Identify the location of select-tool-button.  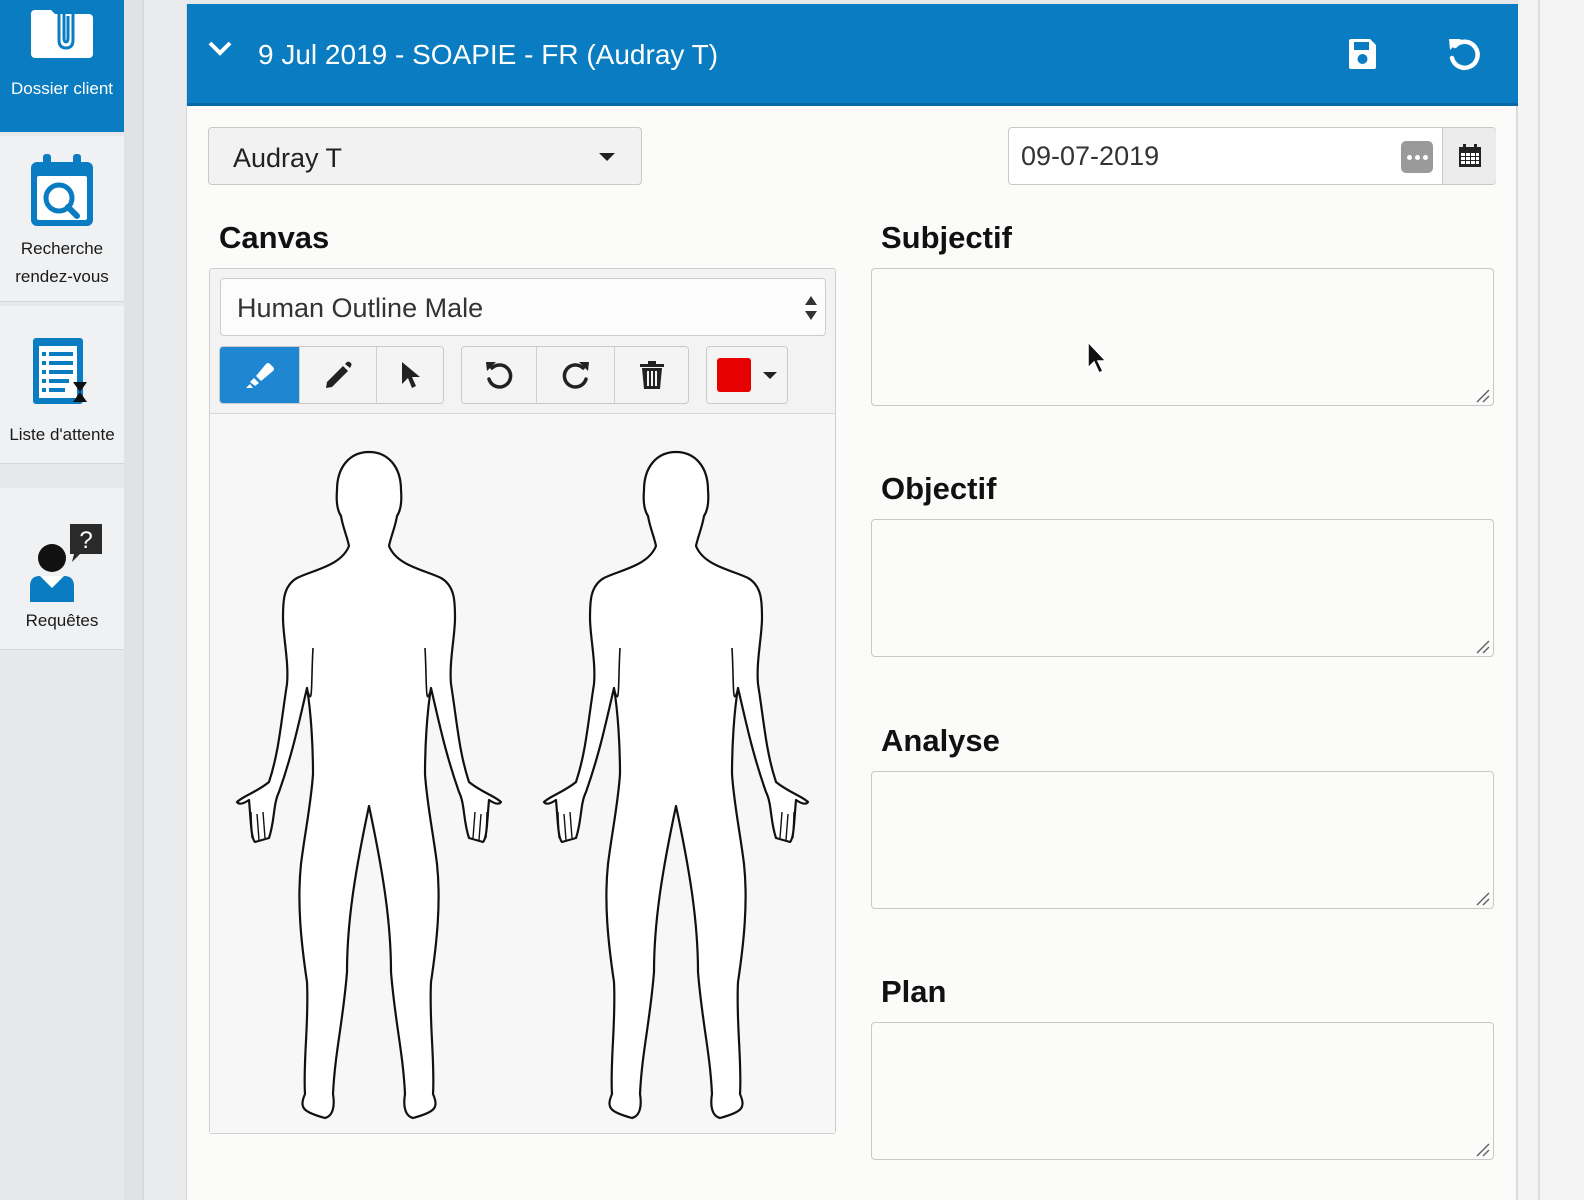
(410, 375).